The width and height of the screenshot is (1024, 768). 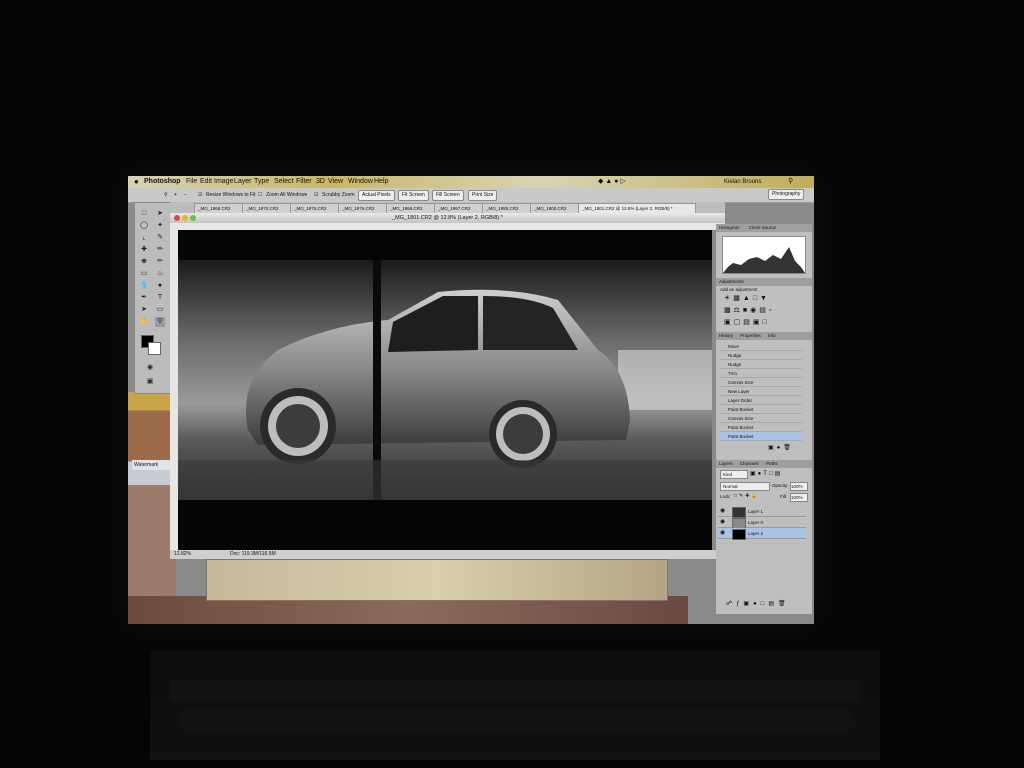 What do you see at coordinates (756, 533) in the screenshot?
I see `layer-name: Layer 2` at bounding box center [756, 533].